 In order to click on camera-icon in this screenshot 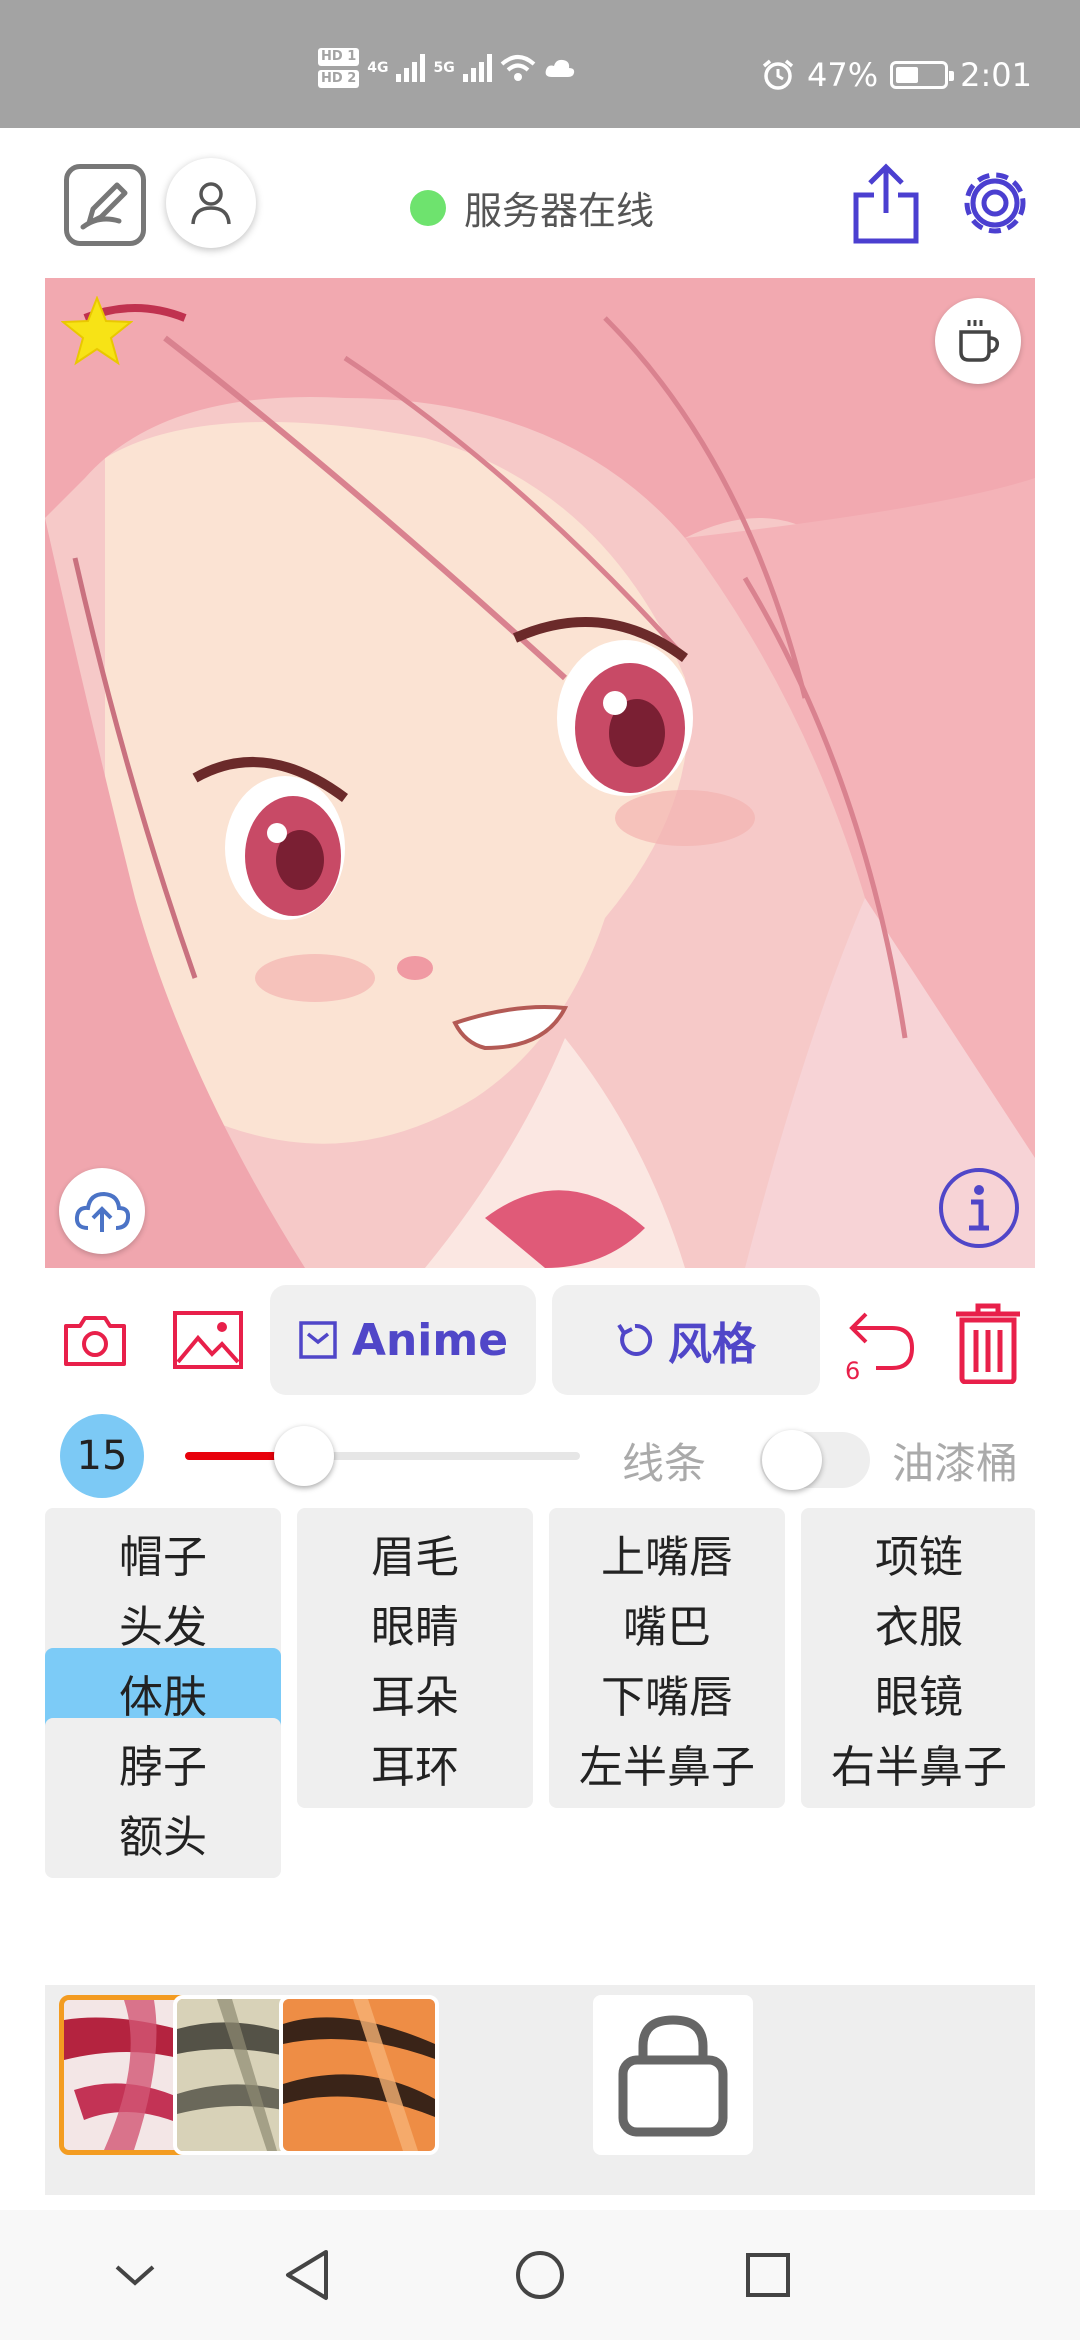, I will do `click(95, 1341)`.